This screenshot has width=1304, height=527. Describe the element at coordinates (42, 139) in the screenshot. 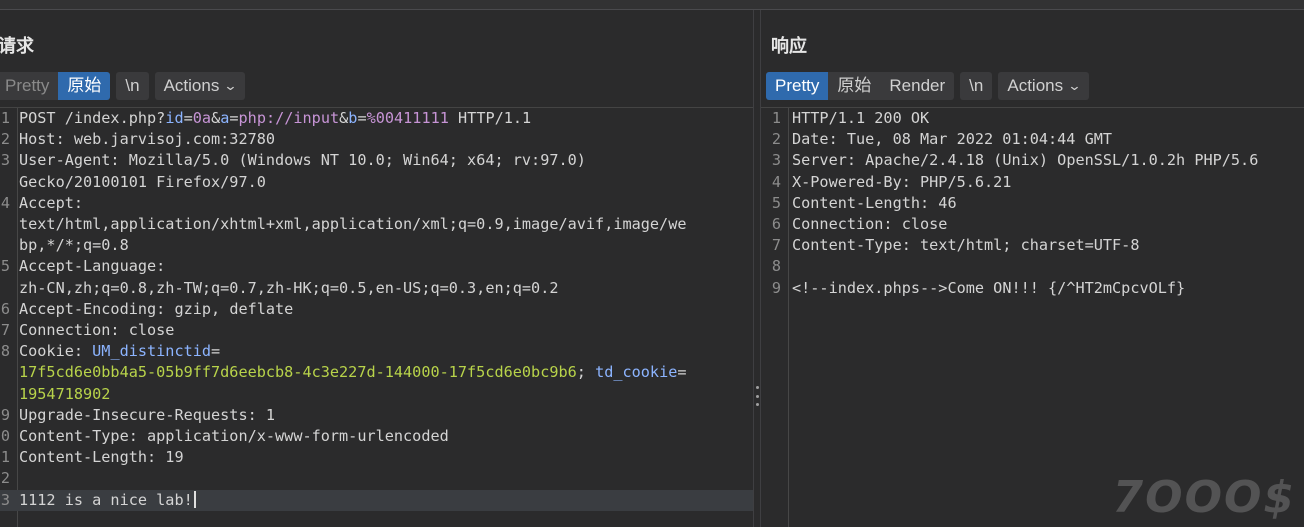

I see `header-name: Host:` at that location.